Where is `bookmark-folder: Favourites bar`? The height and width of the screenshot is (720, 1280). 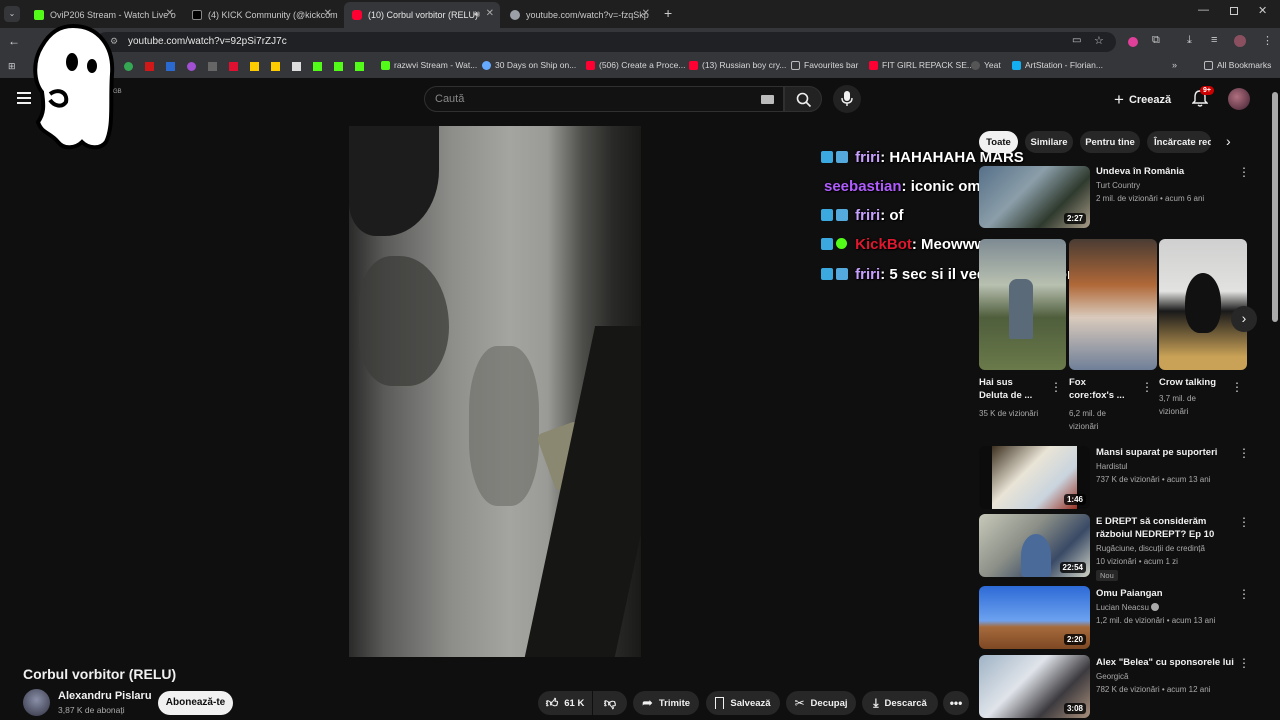 bookmark-folder: Favourites bar is located at coordinates (824, 65).